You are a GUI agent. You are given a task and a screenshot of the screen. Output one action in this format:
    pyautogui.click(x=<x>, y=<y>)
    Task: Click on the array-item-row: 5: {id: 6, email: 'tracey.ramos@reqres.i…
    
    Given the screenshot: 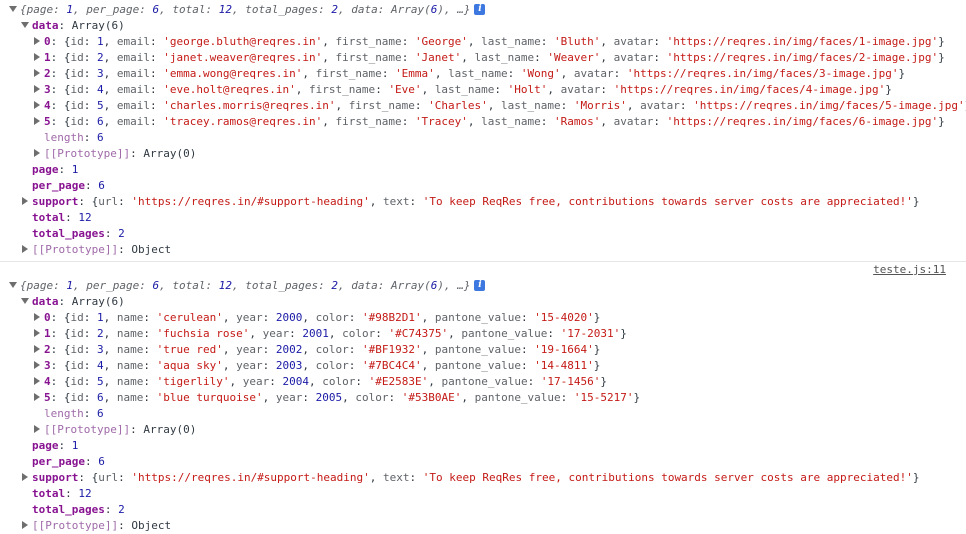 What is the action you would take?
    pyautogui.click(x=483, y=122)
    